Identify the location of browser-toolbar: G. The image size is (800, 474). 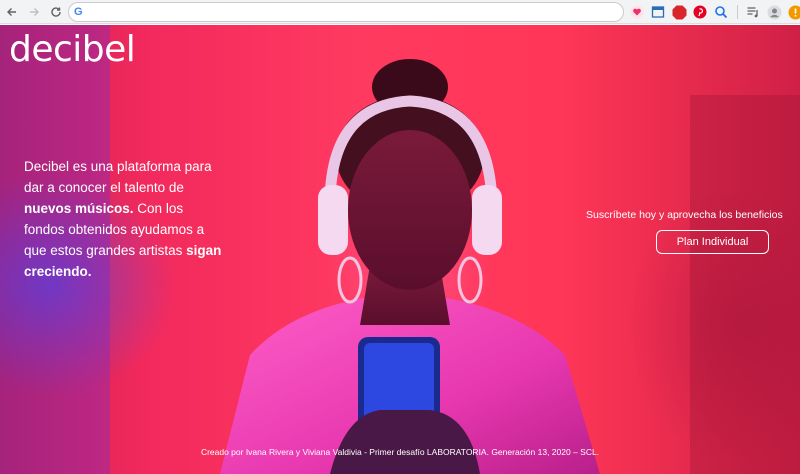
(400, 12).